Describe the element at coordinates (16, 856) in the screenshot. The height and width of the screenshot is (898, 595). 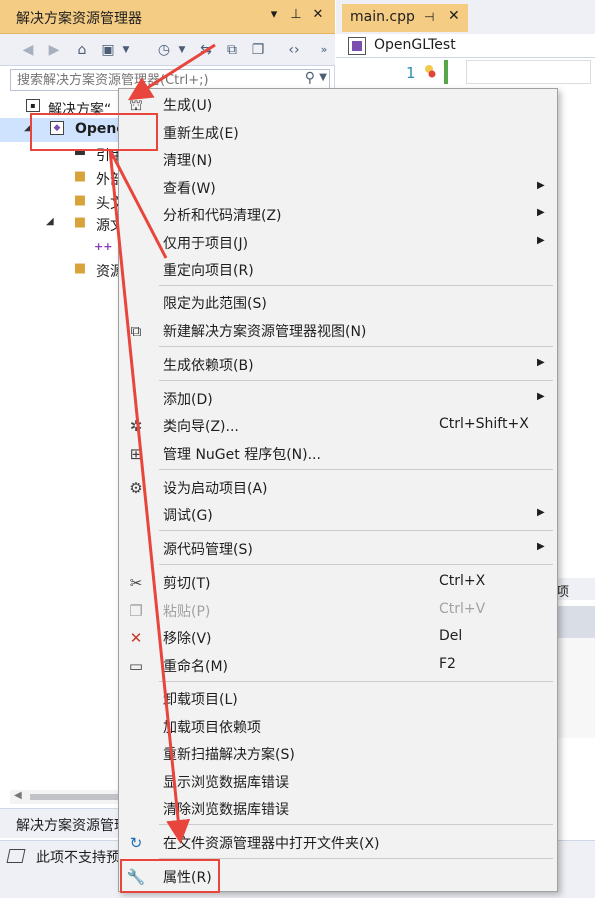
I see `status-icon` at that location.